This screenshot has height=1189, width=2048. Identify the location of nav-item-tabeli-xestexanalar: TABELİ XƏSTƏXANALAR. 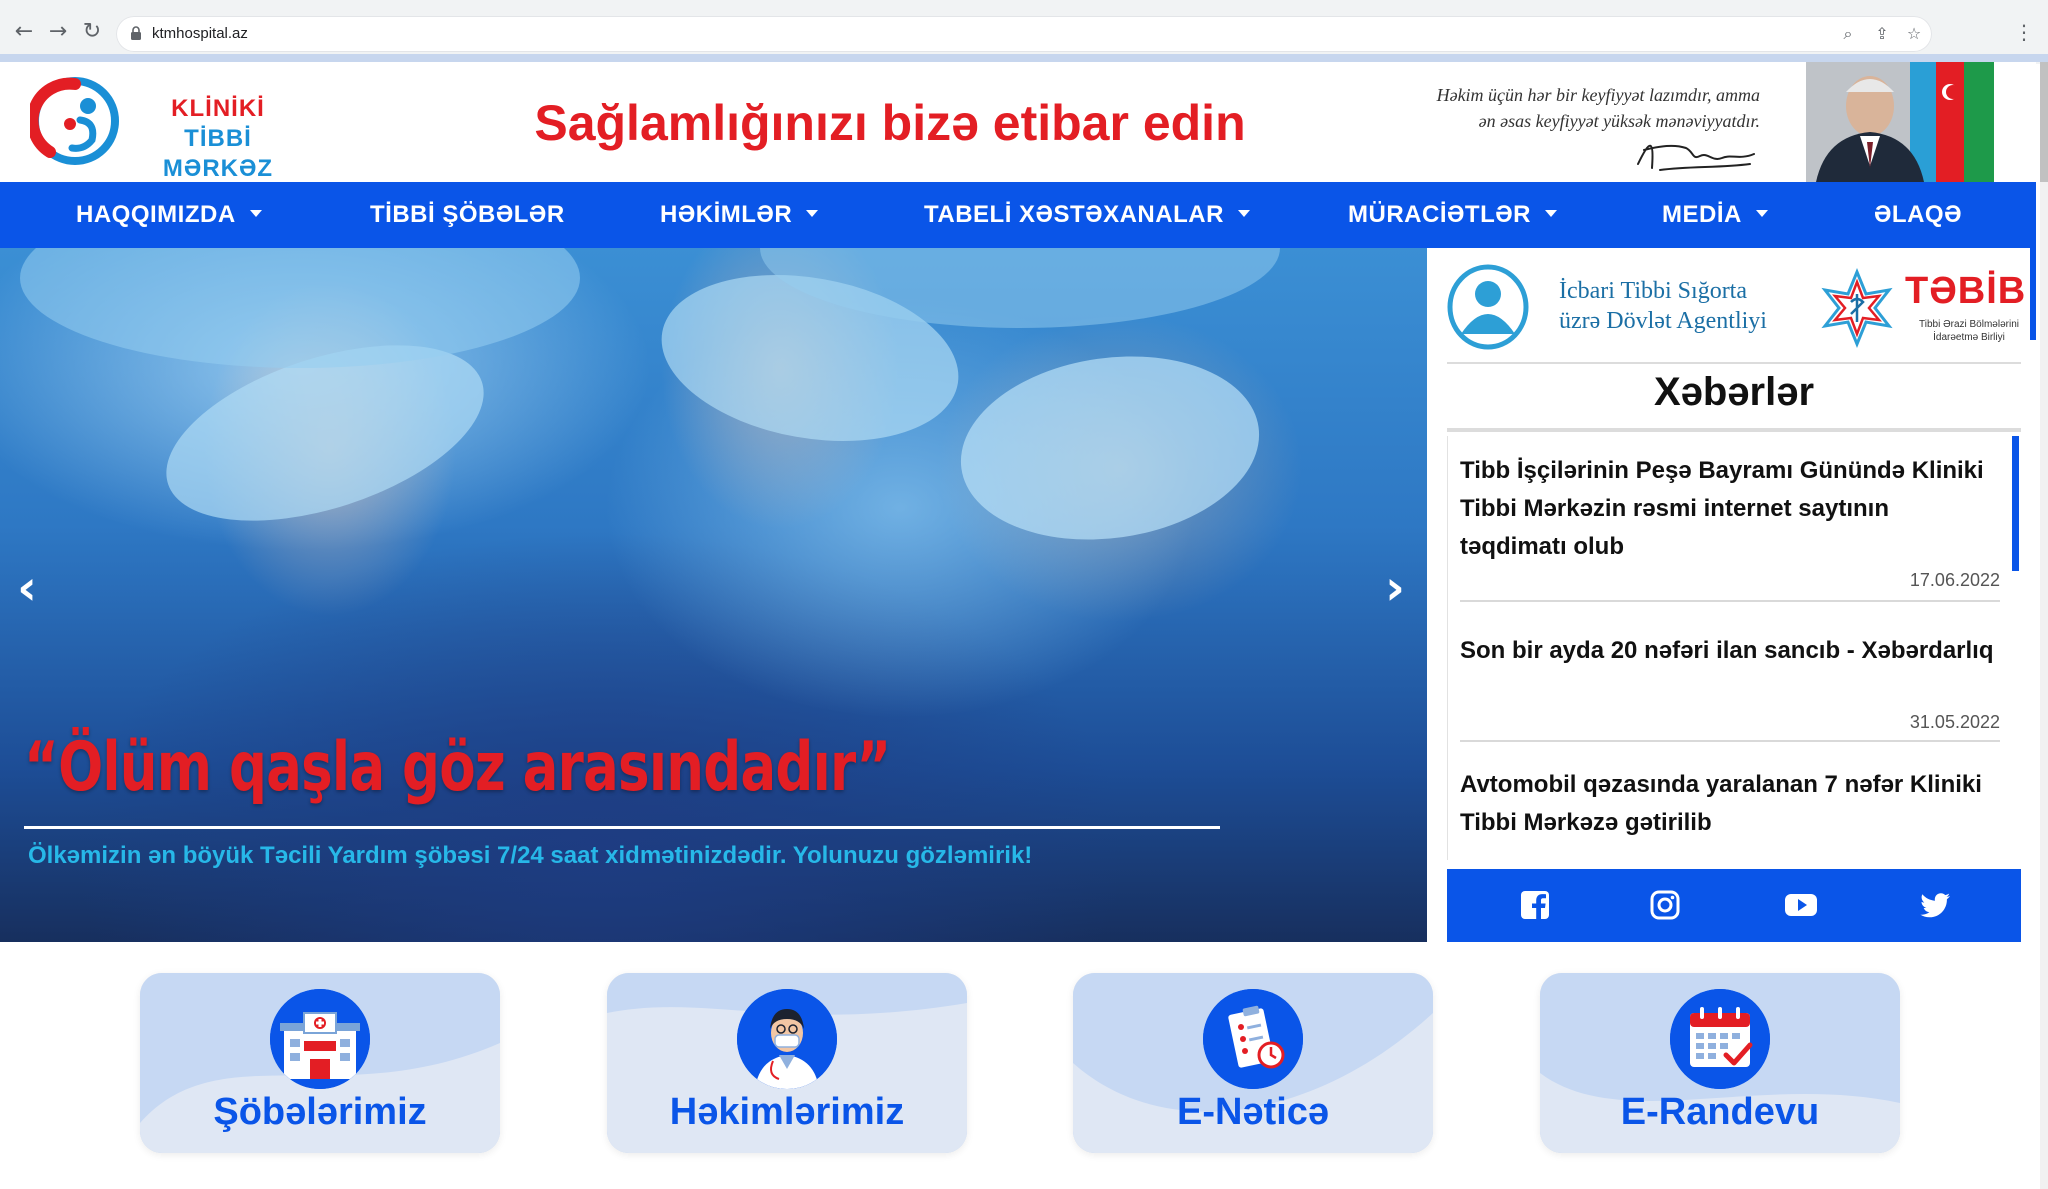
(1087, 215).